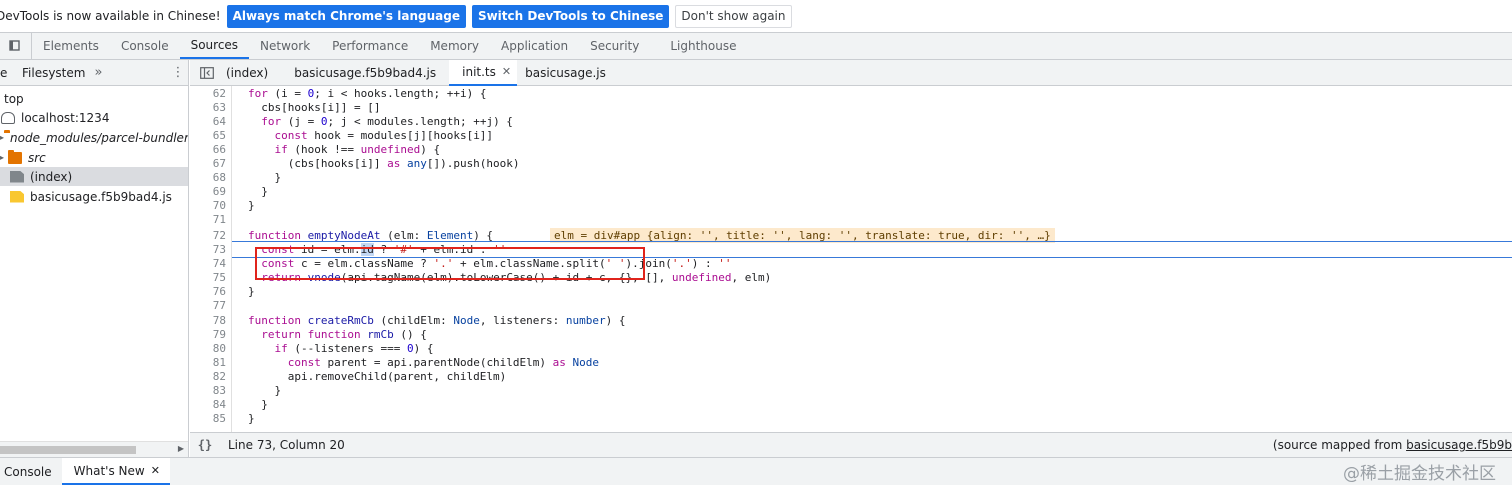 This screenshot has height=493, width=1512. Describe the element at coordinates (208, 206) in the screenshot. I see `line-number: 70` at that location.